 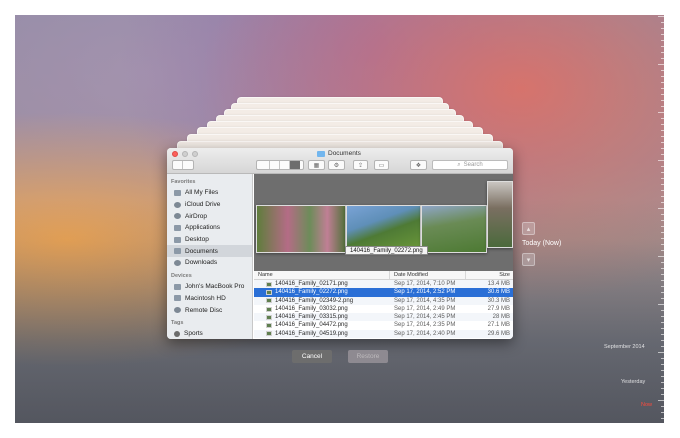 I want to click on timeline-label-now: Now, so click(x=646, y=405).